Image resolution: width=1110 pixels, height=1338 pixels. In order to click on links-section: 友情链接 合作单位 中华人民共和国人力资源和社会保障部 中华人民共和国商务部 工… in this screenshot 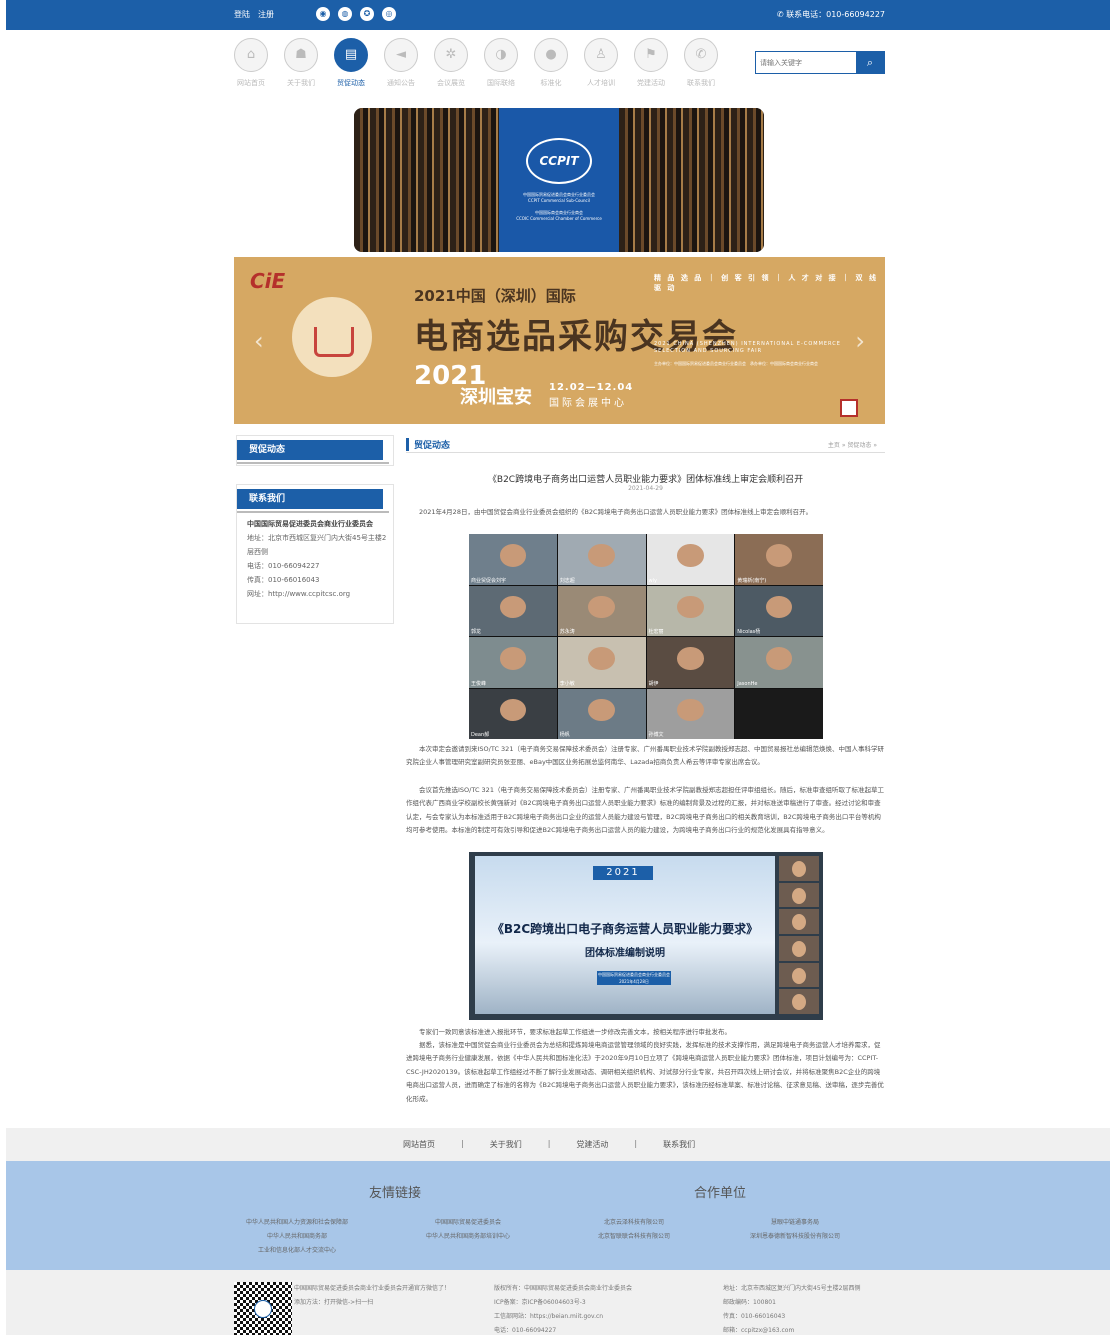, I will do `click(558, 1215)`.